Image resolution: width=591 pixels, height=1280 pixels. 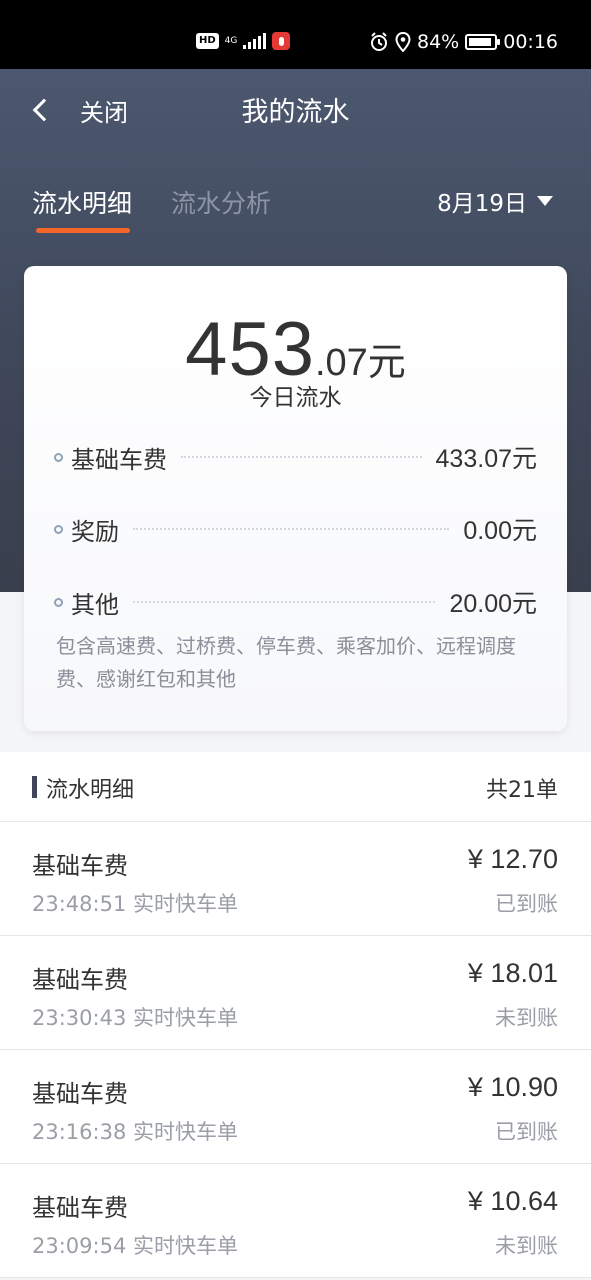 I want to click on date-selector: 8月19日, so click(x=495, y=201).